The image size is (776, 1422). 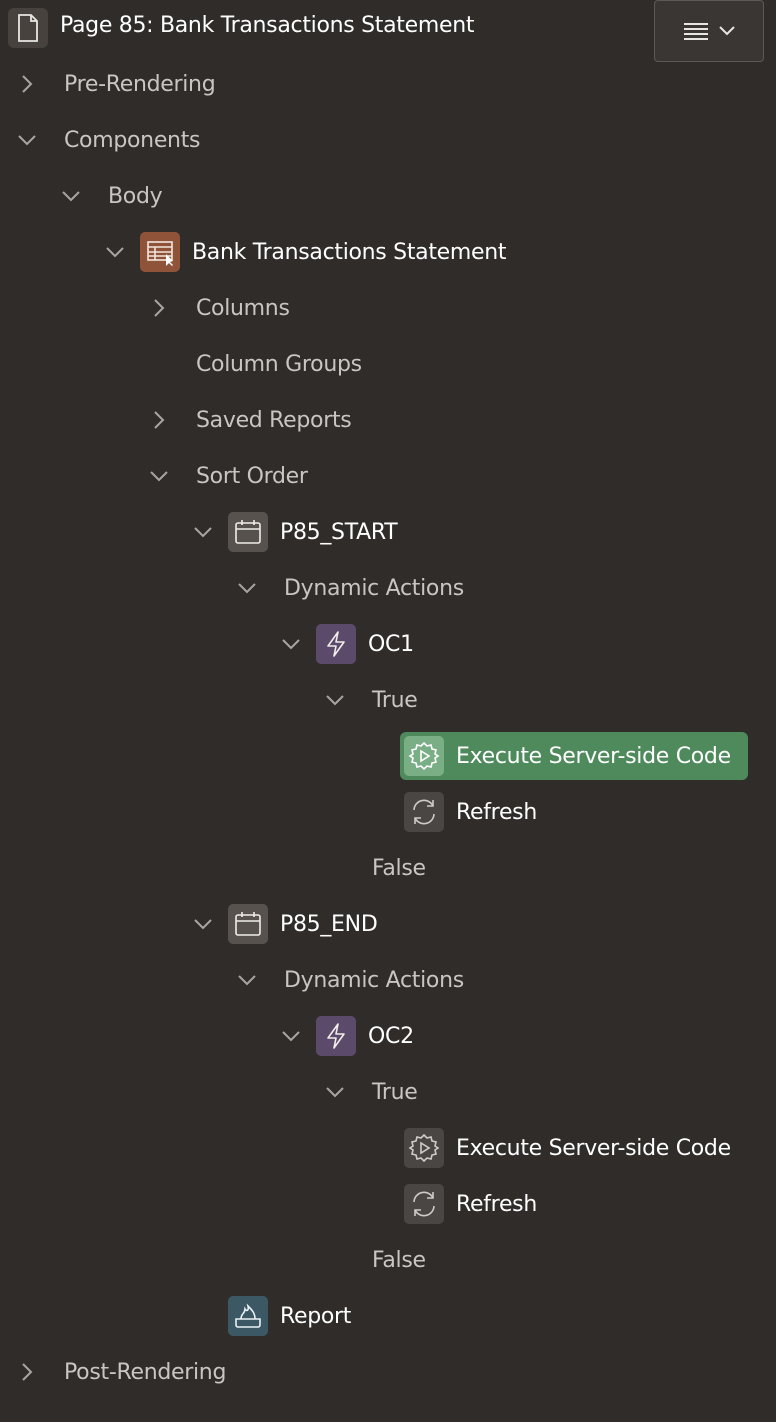 I want to click on tree-node-label: Columns, so click(x=243, y=308).